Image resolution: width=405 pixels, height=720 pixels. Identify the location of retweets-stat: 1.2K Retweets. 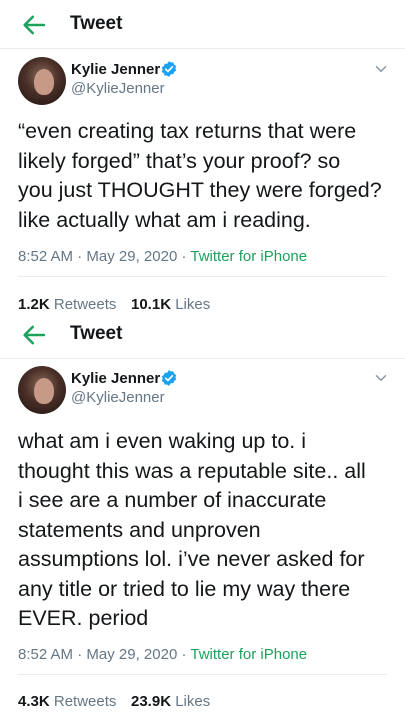
(67, 304).